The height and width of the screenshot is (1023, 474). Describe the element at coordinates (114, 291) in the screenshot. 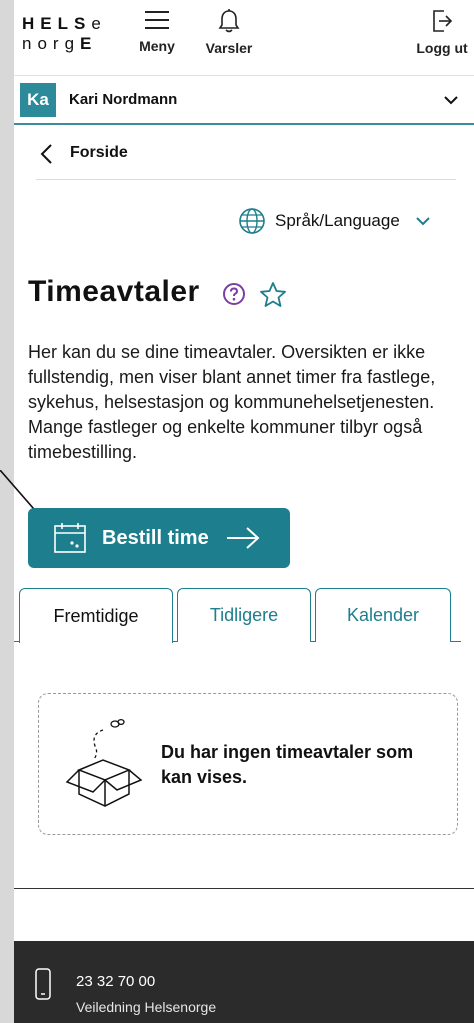

I see `page-title: Timeavtaler` at that location.